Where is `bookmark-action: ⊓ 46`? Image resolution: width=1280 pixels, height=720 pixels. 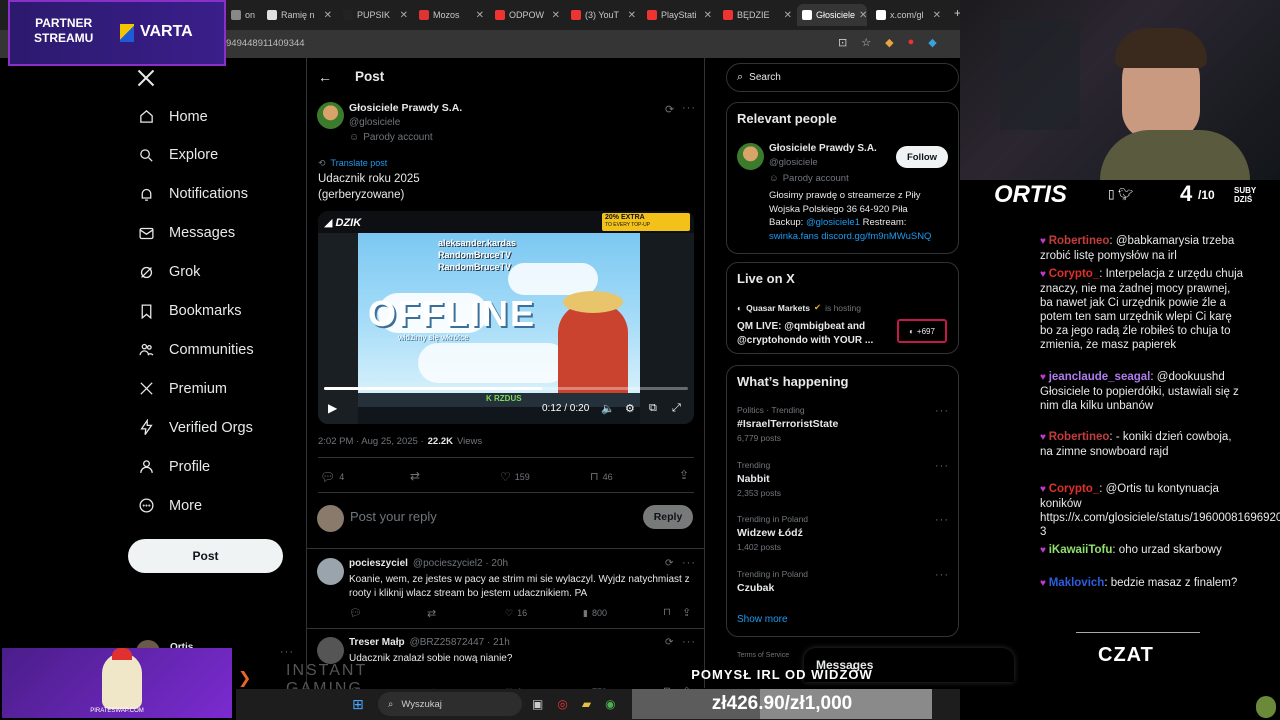
bookmark-action: ⊓ 46 is located at coordinates (601, 476).